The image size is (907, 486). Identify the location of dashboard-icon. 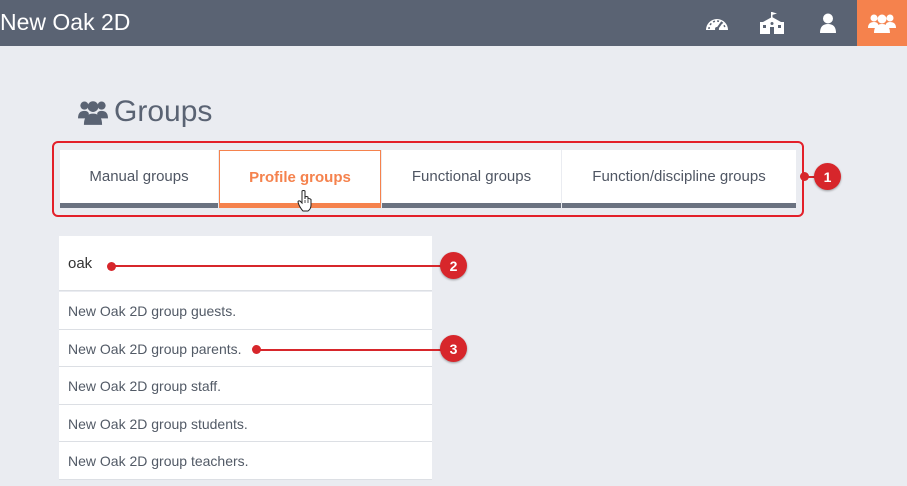
(717, 25).